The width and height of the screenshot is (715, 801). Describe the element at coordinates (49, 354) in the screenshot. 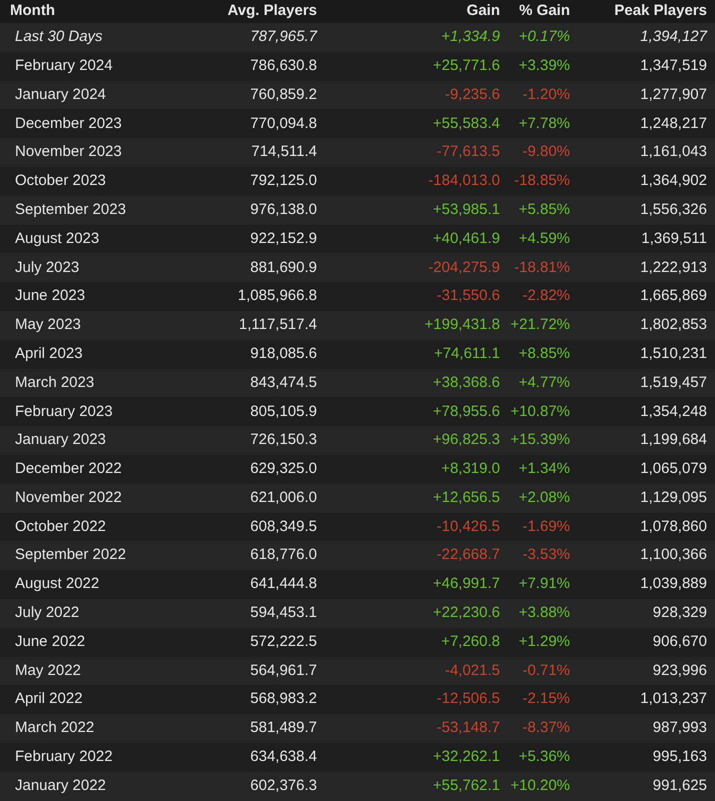

I see `month-cell-text: April 2023` at that location.